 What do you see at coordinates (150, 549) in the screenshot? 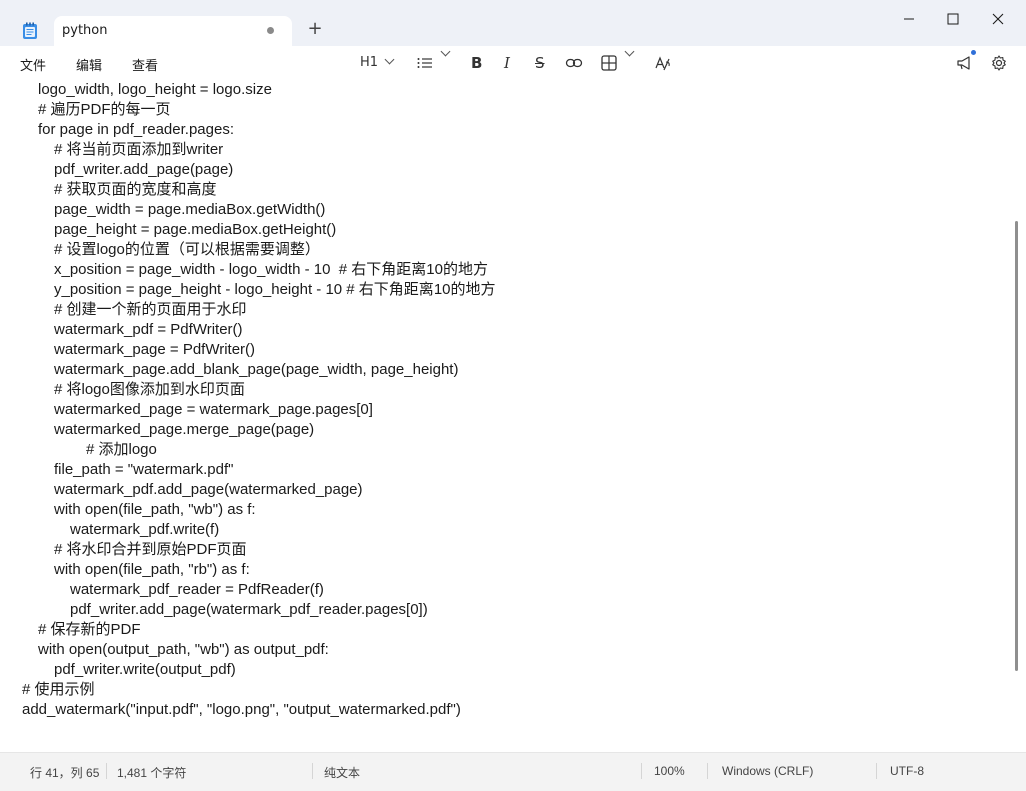
I see `code-line: # 将水印合并到原始PDF页面` at bounding box center [150, 549].